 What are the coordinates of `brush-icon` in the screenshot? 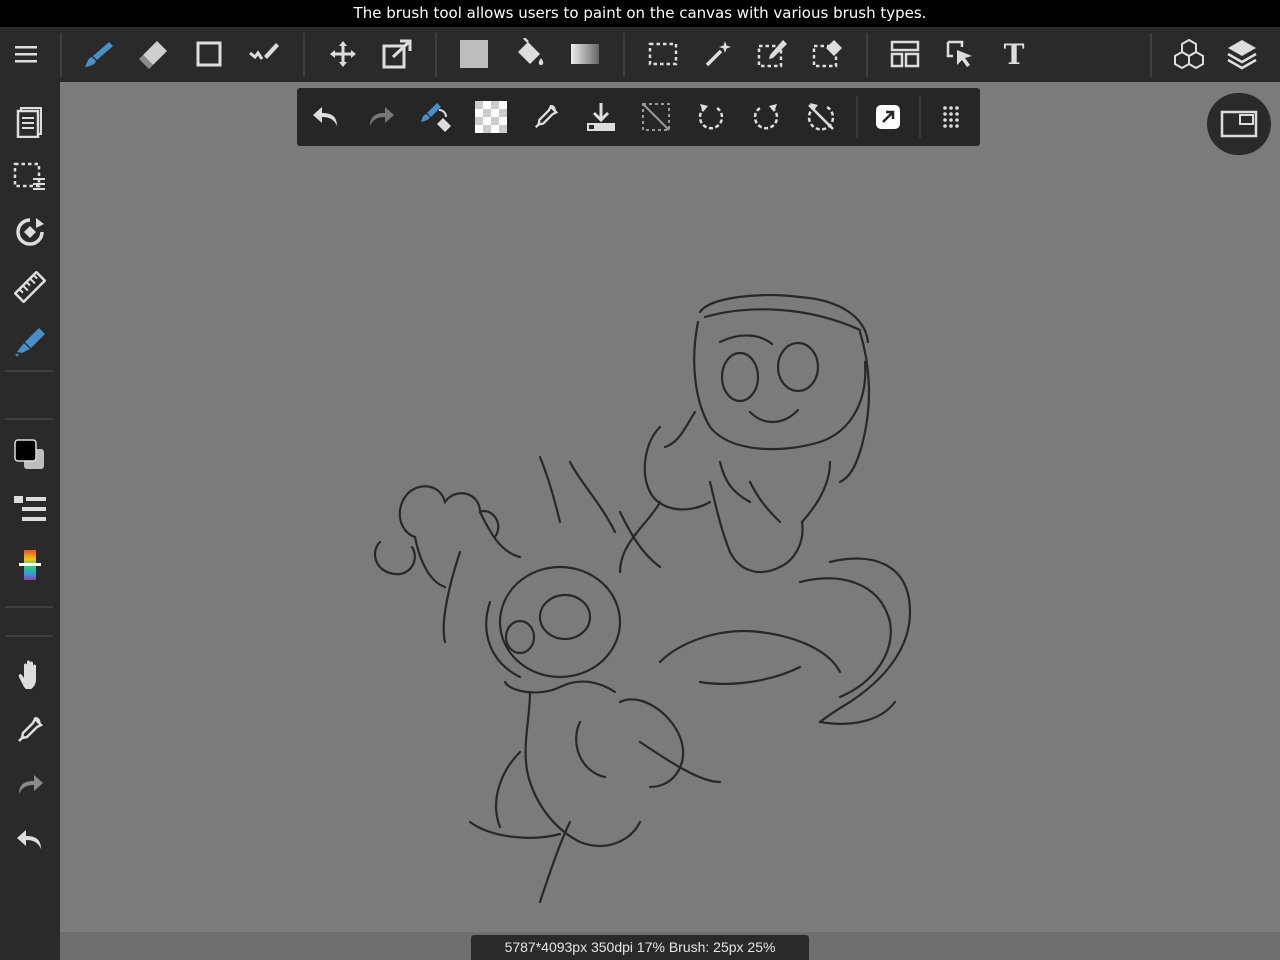 It's located at (99, 54).